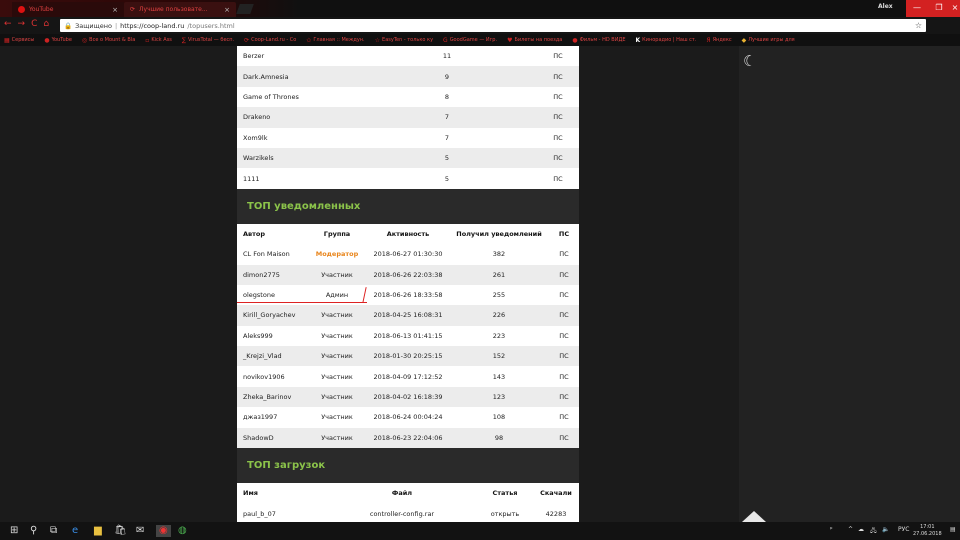 Image resolution: width=960 pixels, height=540 pixels. What do you see at coordinates (598, 40) in the screenshot?
I see `bookmark-films: ● Фильм - HD ВИДЕ` at bounding box center [598, 40].